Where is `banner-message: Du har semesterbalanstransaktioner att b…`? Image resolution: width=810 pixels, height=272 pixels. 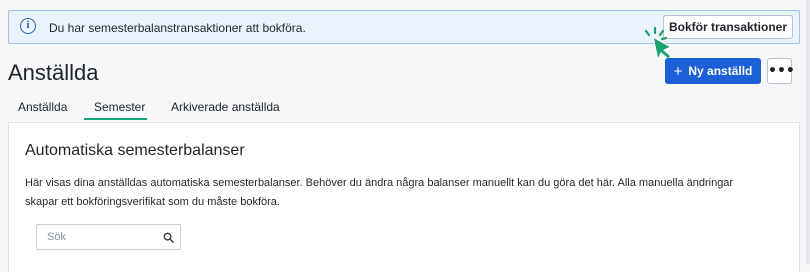
banner-message: Du har semesterbalanstransaktioner att b… is located at coordinates (177, 28).